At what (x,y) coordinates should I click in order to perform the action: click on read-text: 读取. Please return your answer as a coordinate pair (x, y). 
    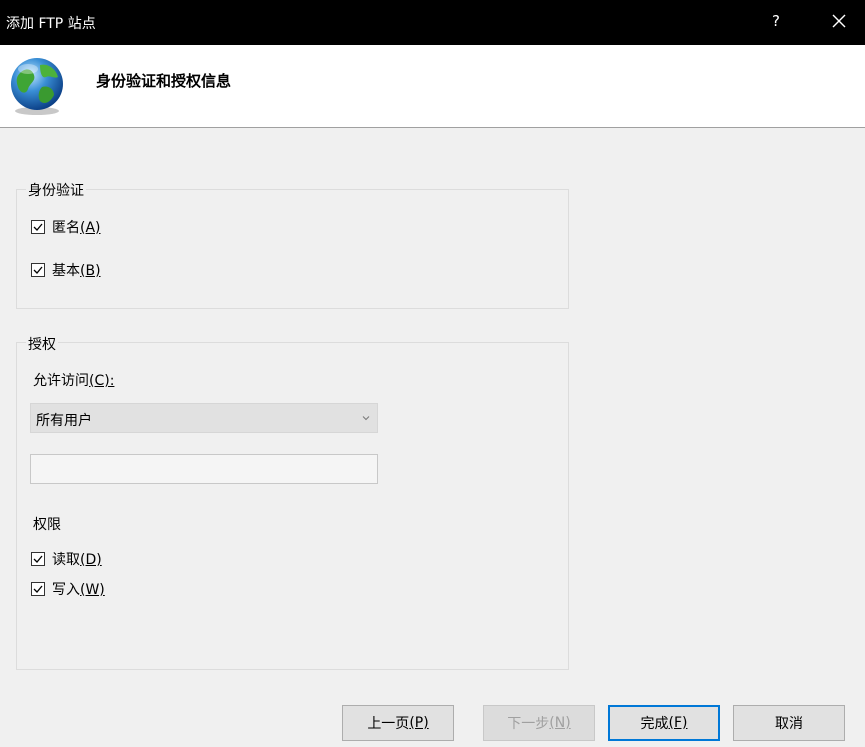
    Looking at the image, I should click on (66, 560).